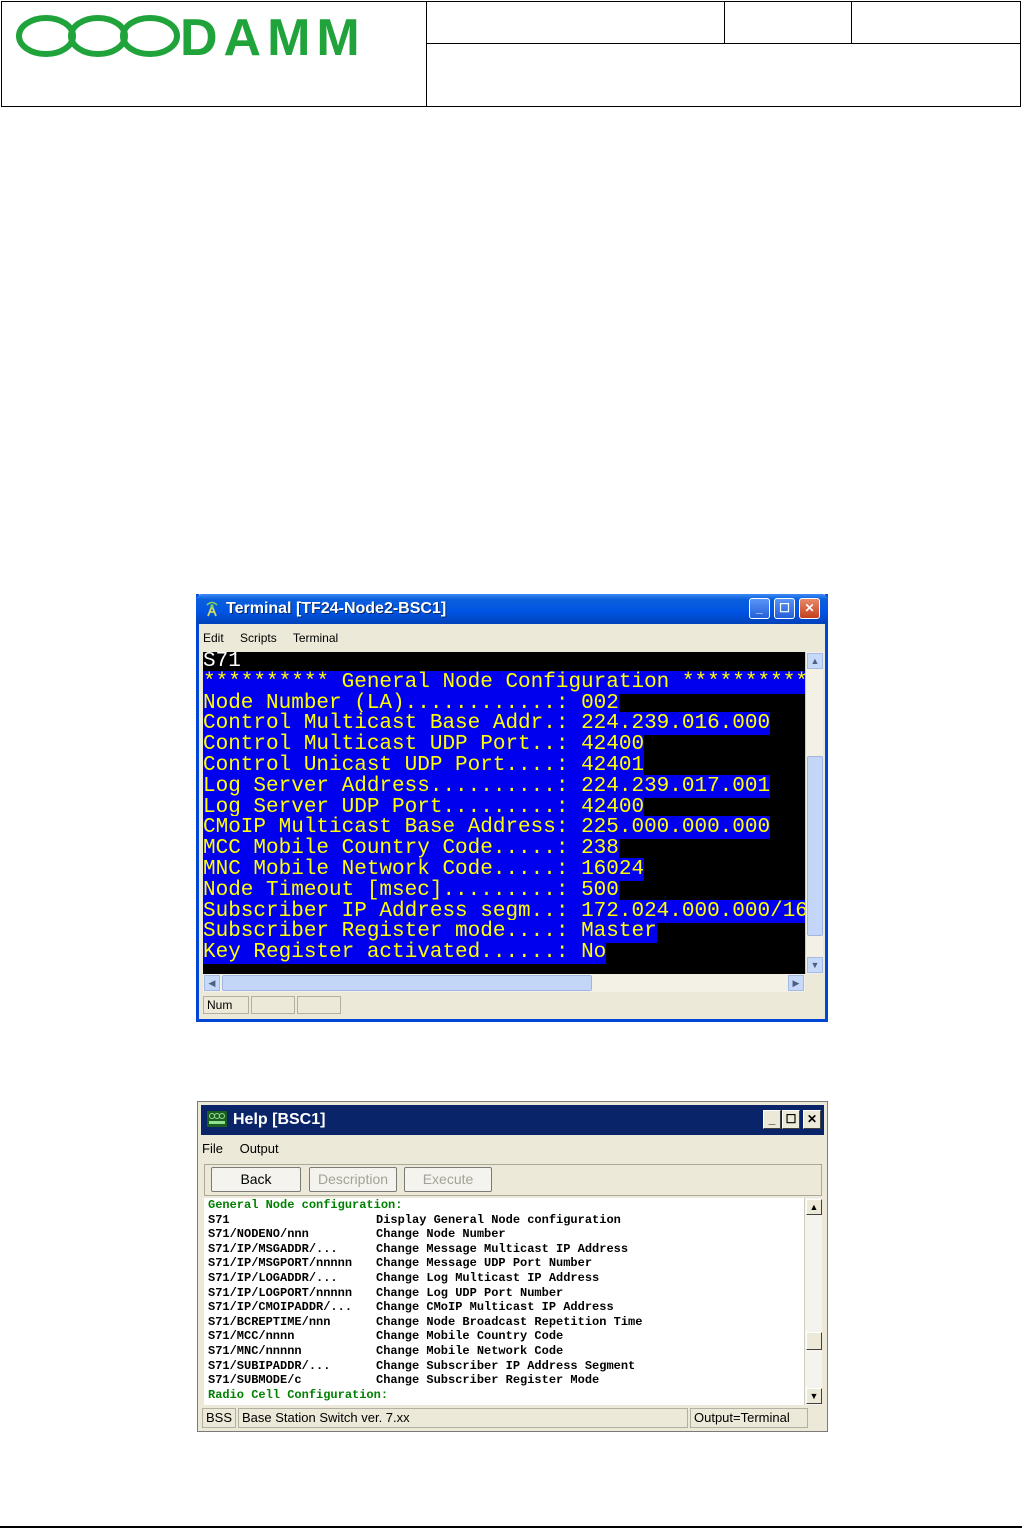 This screenshot has width=1022, height=1530. Describe the element at coordinates (676, 724) in the screenshot. I see `config-value: 224.239.016.000` at that location.